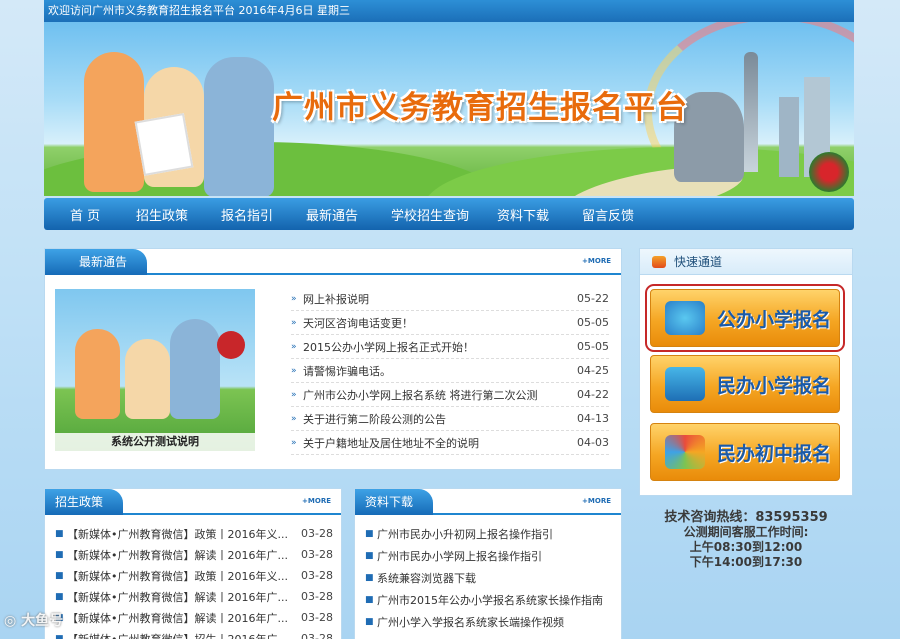  Describe the element at coordinates (193, 502) in the screenshot. I see `policy-panel-header: 招生政策 +MORE` at that location.